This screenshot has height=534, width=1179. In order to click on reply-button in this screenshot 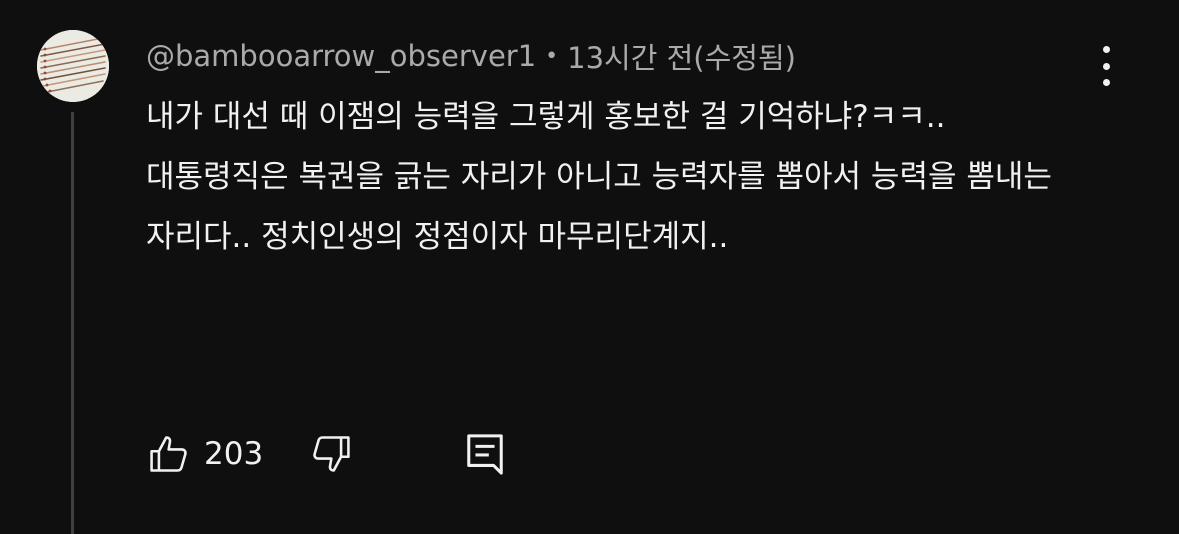, I will do `click(485, 454)`.